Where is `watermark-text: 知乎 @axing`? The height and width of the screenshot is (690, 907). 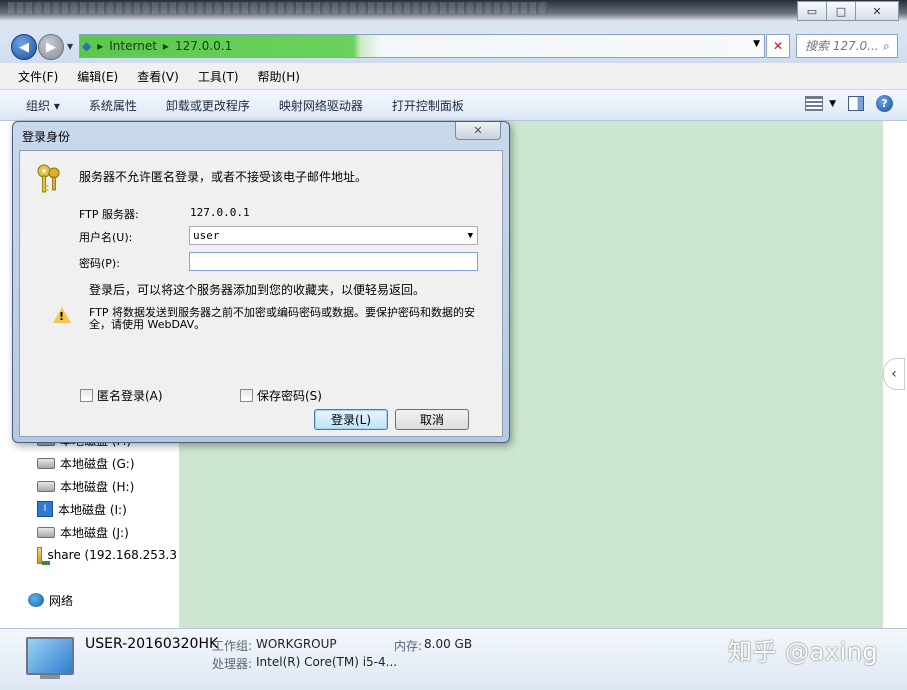 watermark-text: 知乎 @axing is located at coordinates (803, 652).